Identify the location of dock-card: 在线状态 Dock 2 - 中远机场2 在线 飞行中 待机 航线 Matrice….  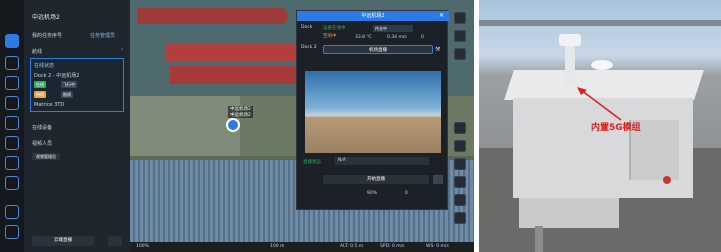
(77, 85).